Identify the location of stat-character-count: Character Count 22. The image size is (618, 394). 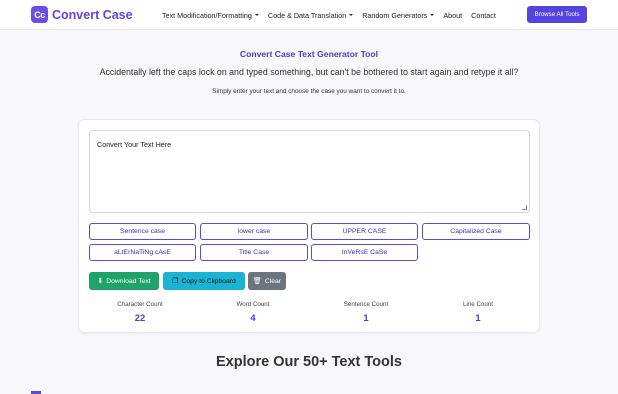
(140, 312).